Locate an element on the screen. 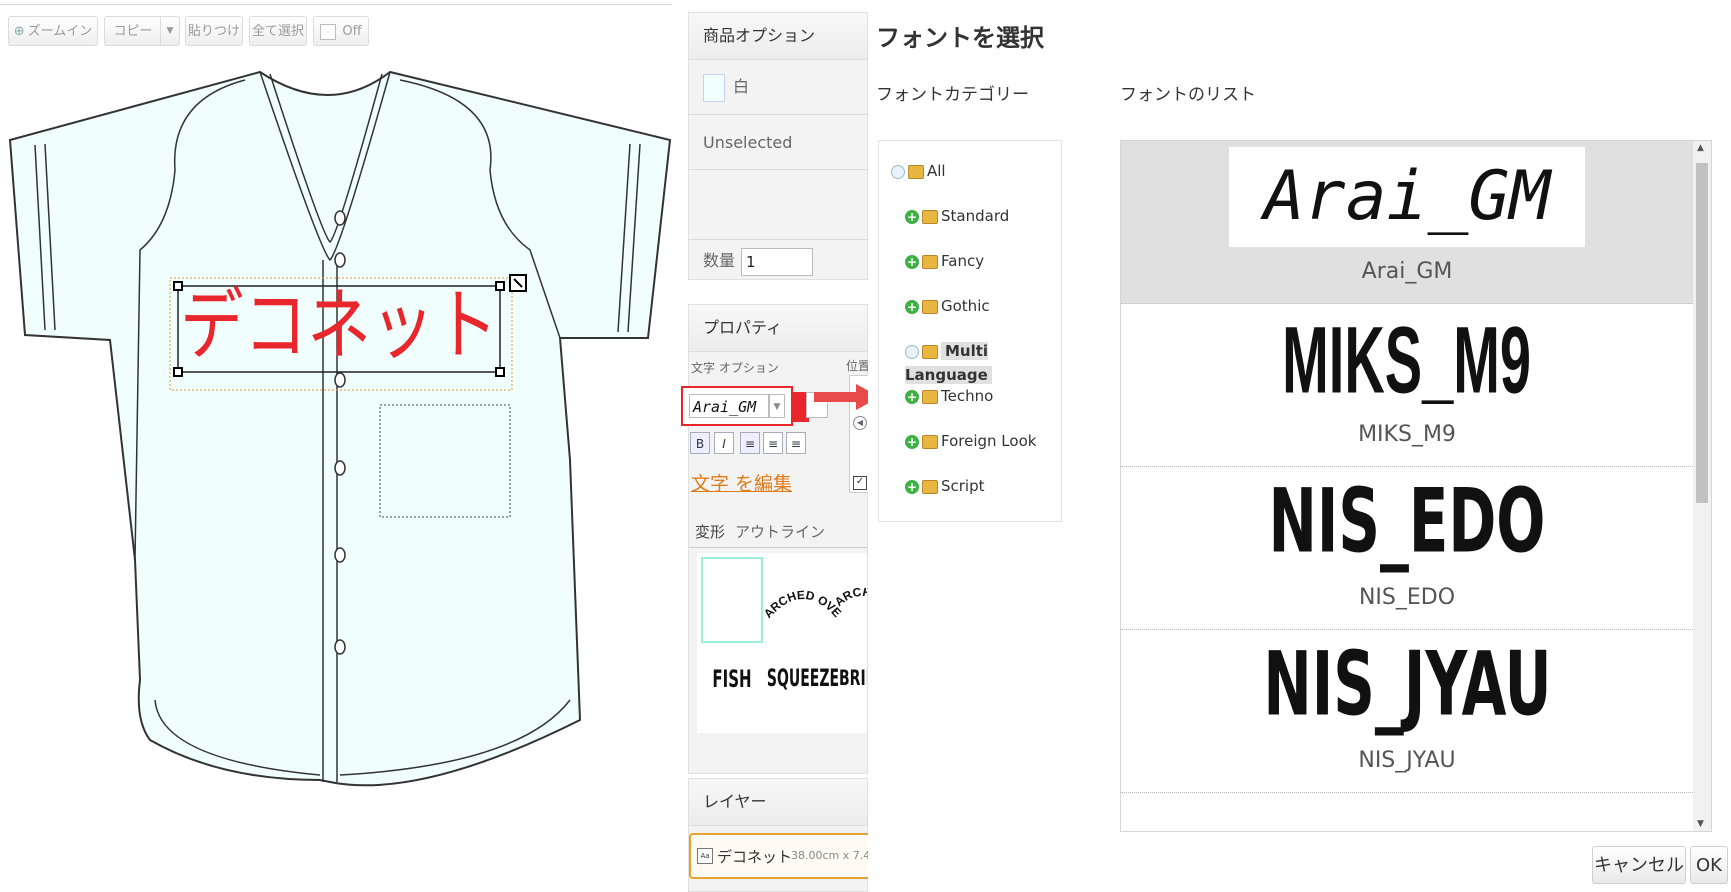 The image size is (1731, 892). scroll-down-icon: ▼ is located at coordinates (1700, 824).